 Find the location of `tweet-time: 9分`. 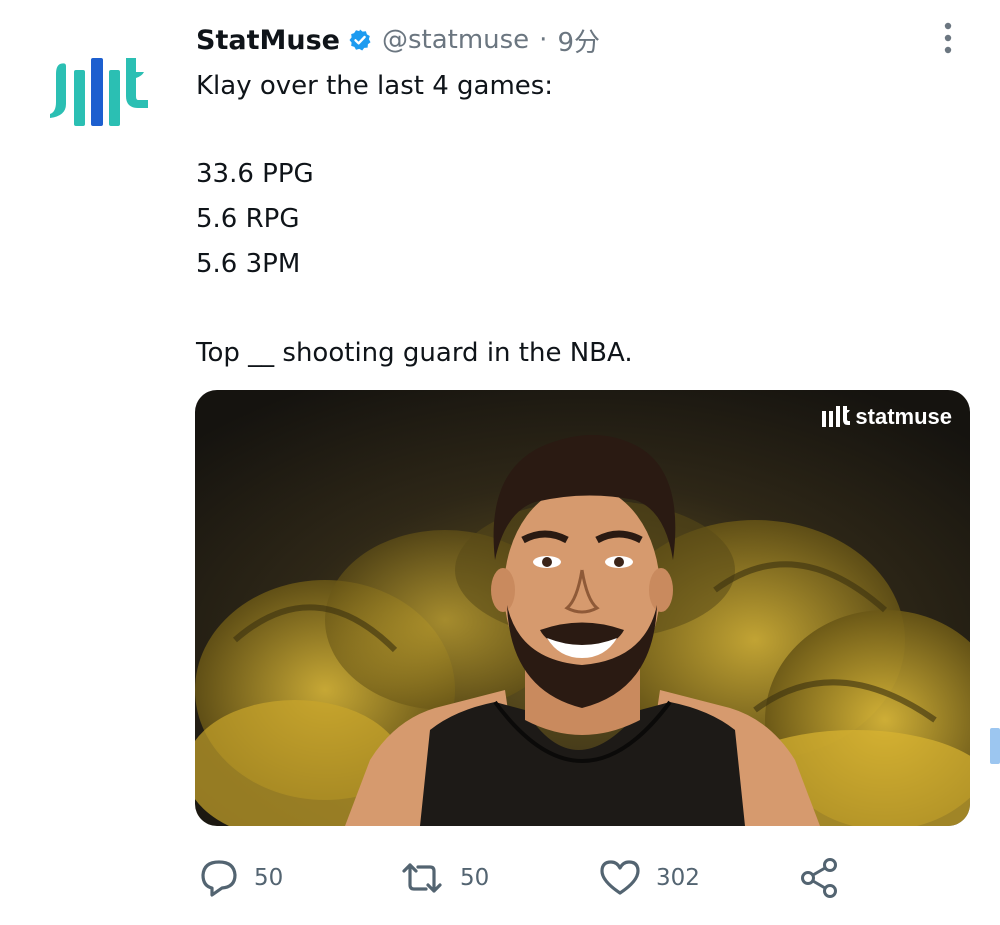

tweet-time: 9分 is located at coordinates (578, 40).